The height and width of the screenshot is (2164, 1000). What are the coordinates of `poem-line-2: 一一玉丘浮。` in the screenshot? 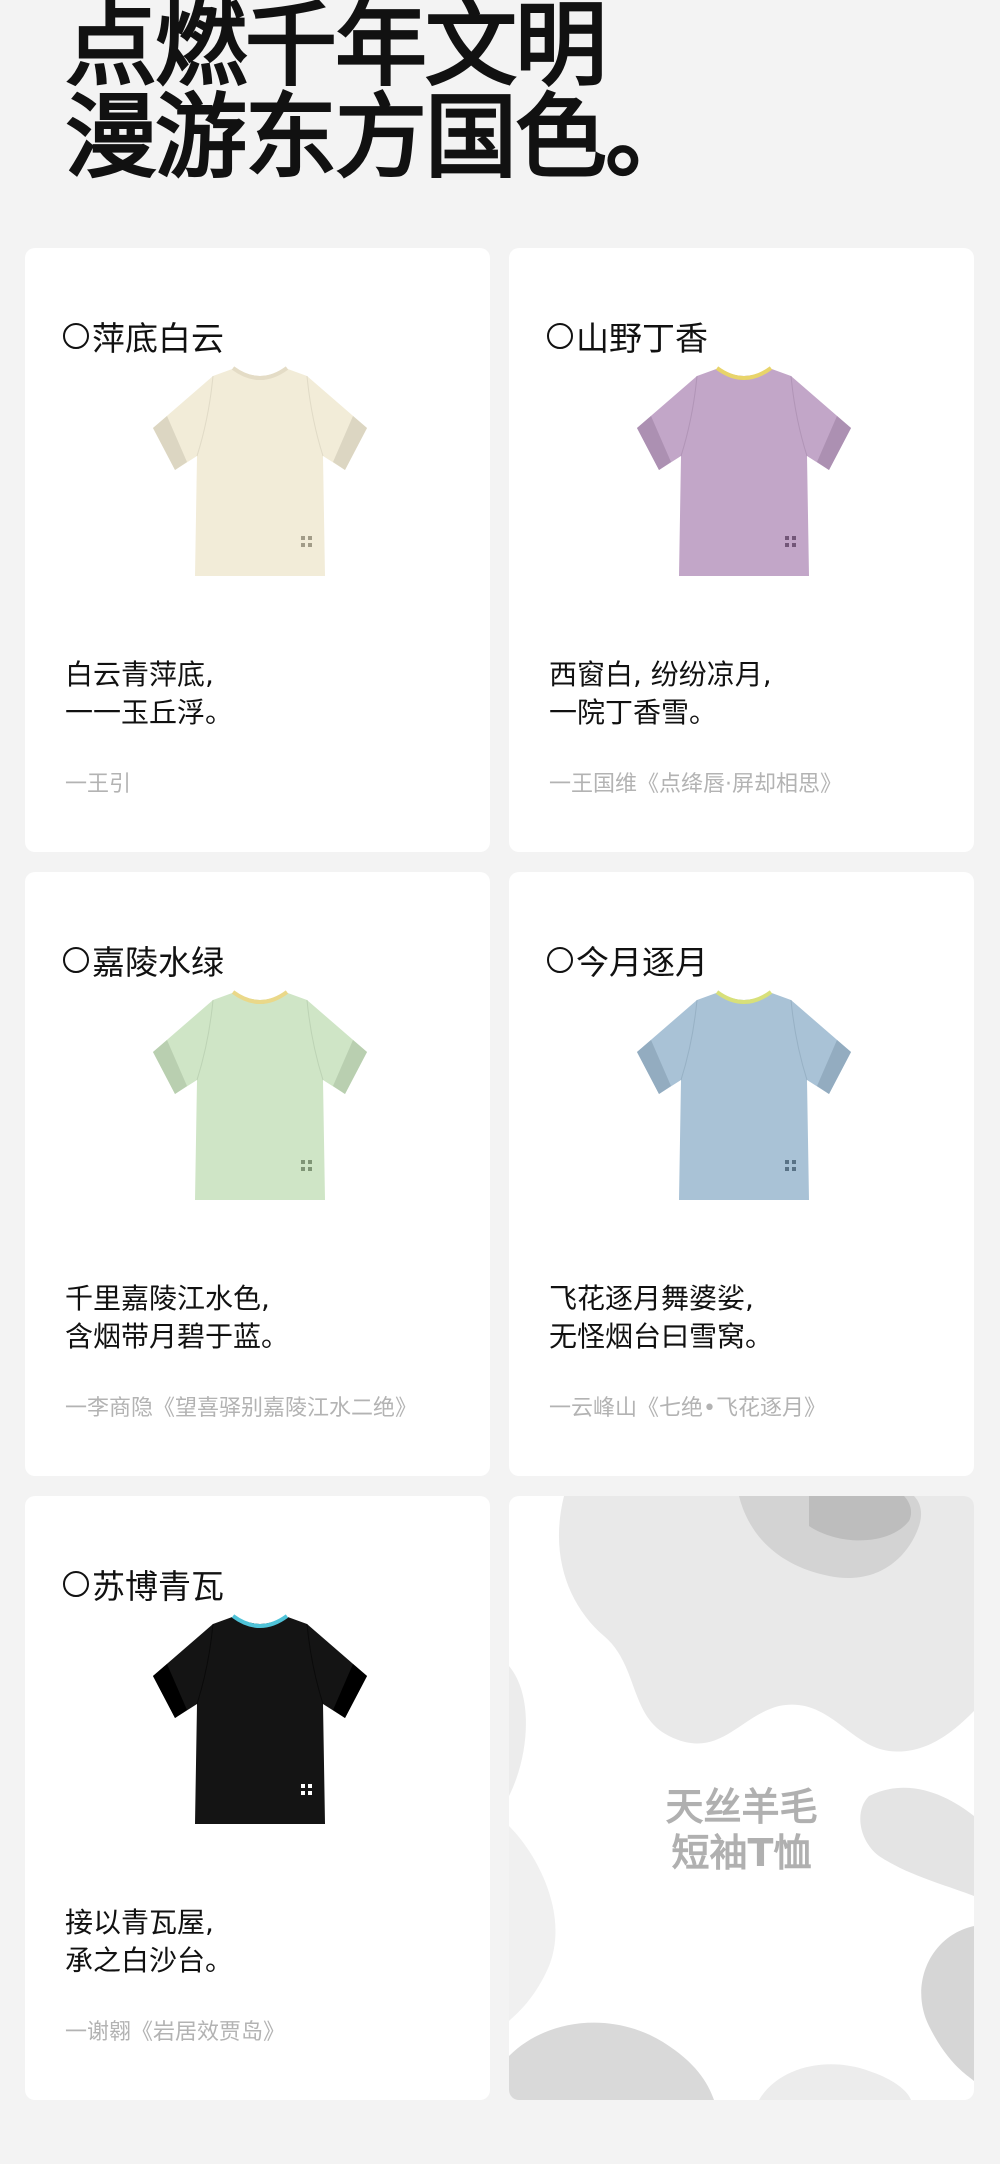 It's located at (149, 712).